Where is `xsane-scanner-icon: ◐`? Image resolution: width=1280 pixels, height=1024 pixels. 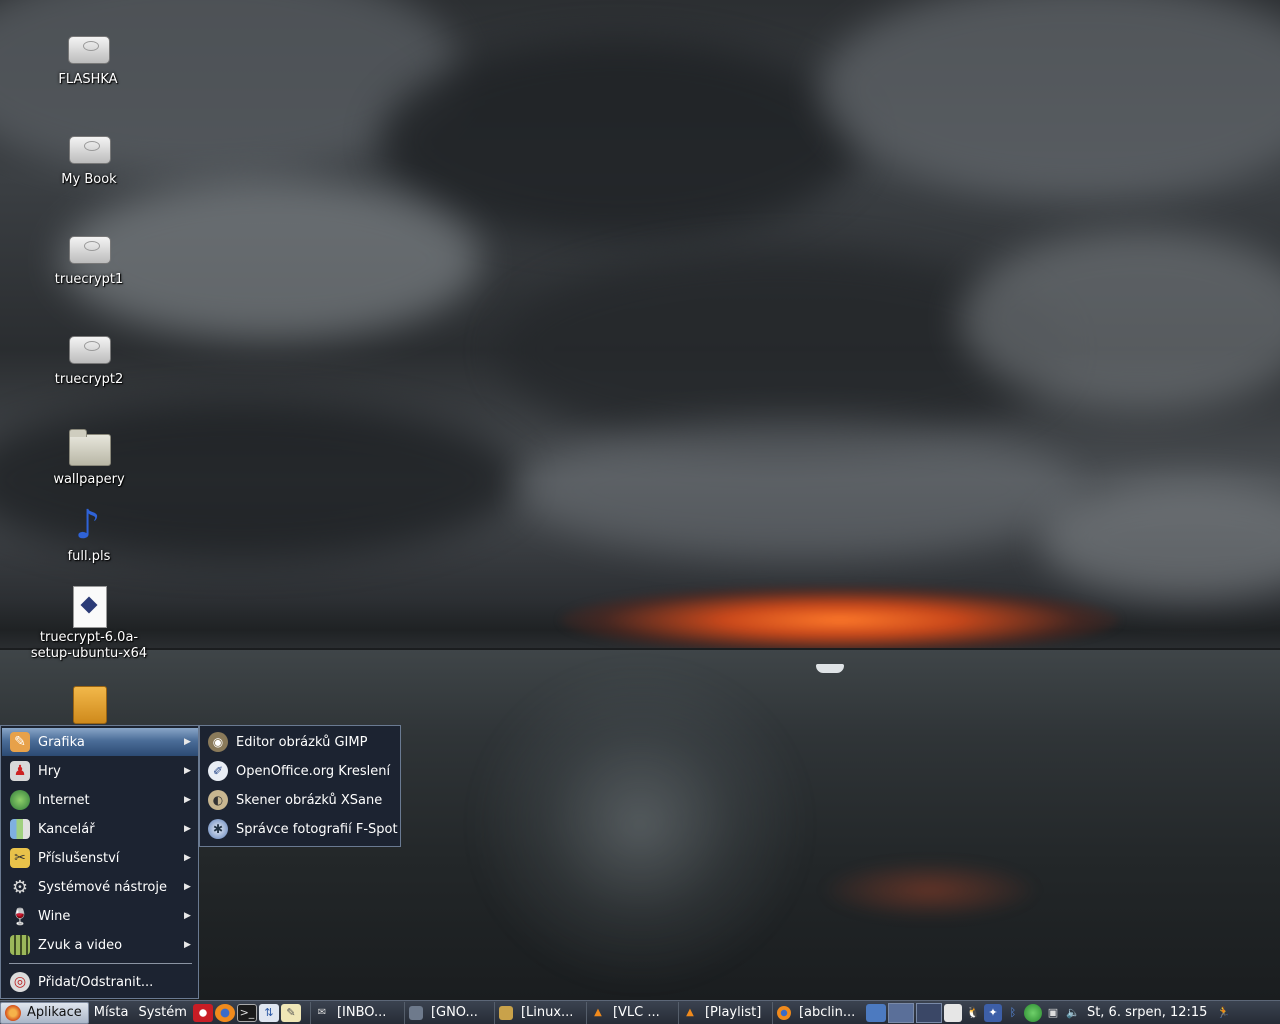 xsane-scanner-icon: ◐ is located at coordinates (218, 800).